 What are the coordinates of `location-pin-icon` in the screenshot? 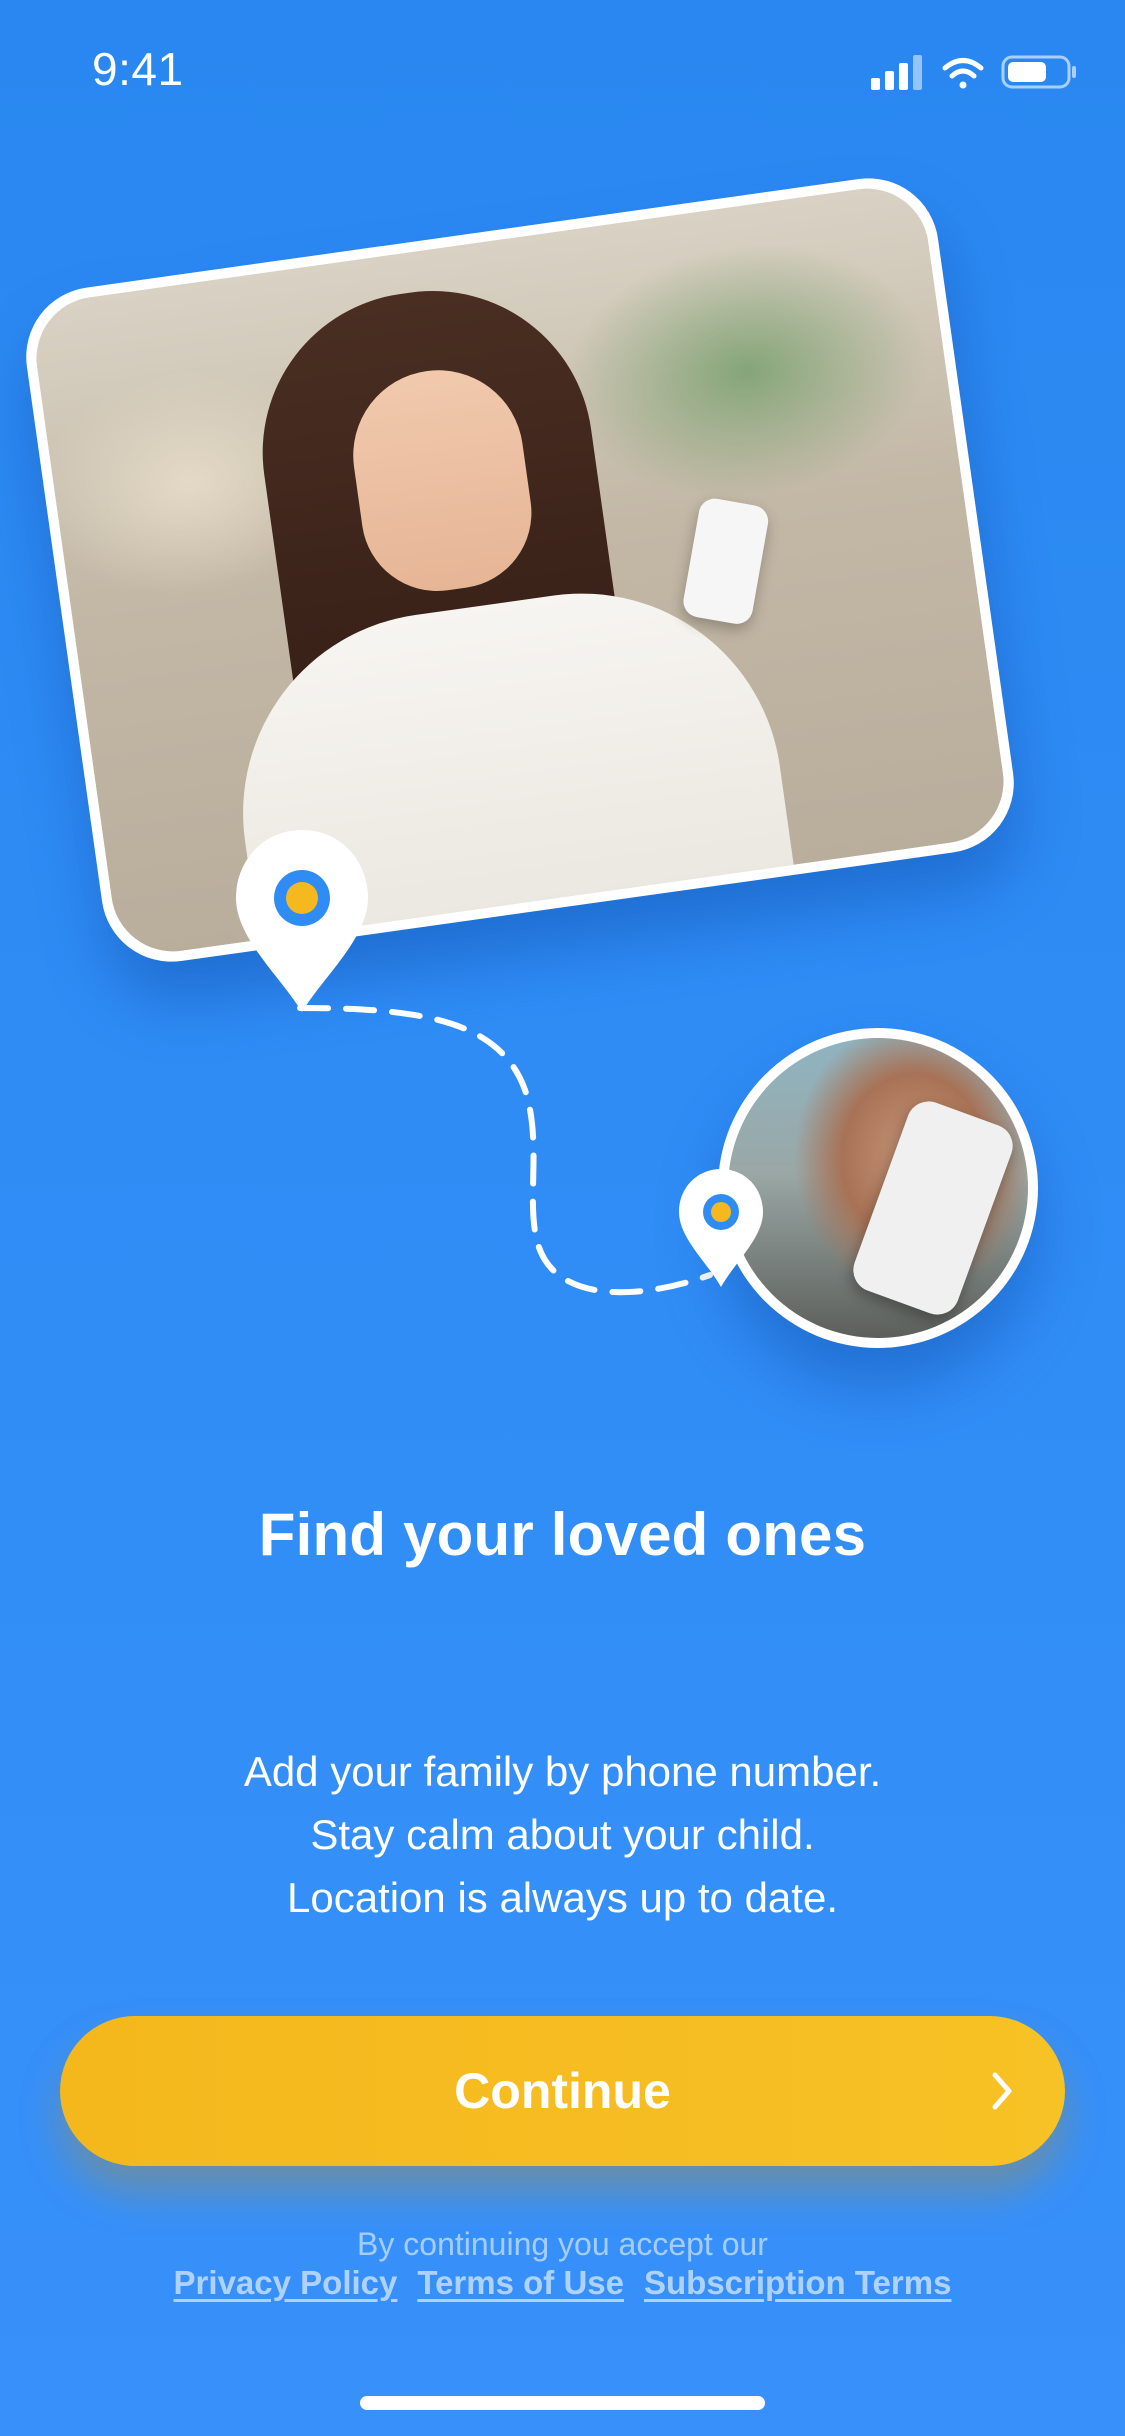 It's located at (302, 921).